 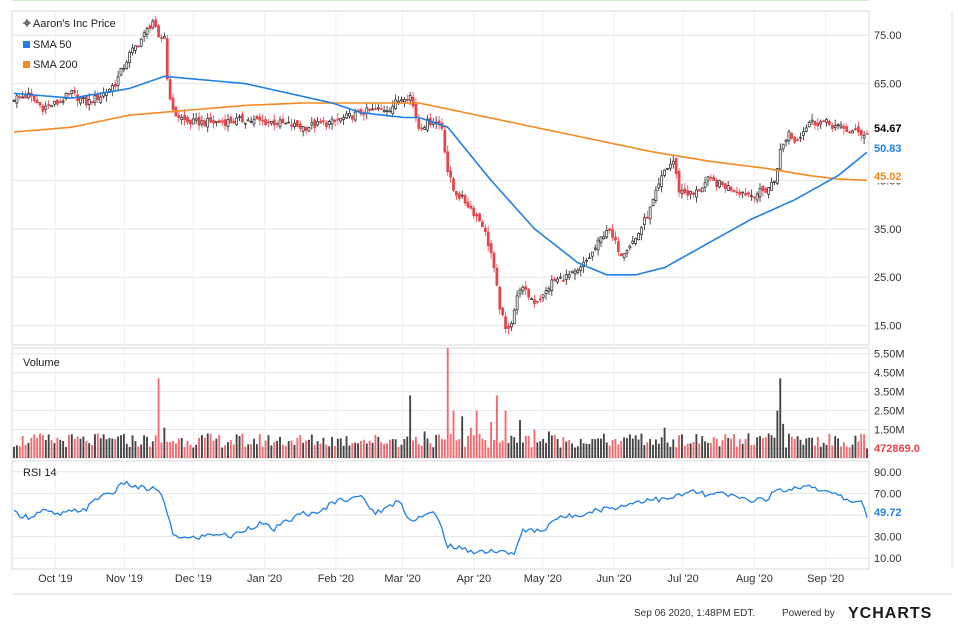 I want to click on volume-y-tick: 2.50M, so click(x=889, y=412).